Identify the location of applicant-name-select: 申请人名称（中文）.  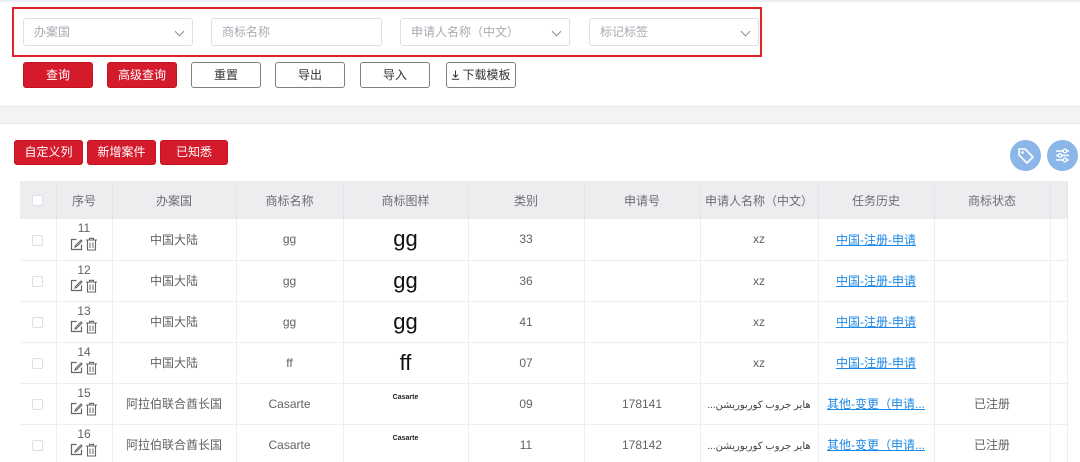
(485, 32).